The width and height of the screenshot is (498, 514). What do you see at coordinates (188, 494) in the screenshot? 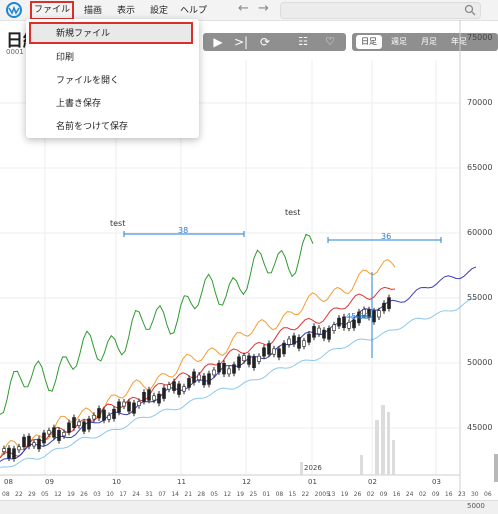
I see `x-day-tick: 21` at bounding box center [188, 494].